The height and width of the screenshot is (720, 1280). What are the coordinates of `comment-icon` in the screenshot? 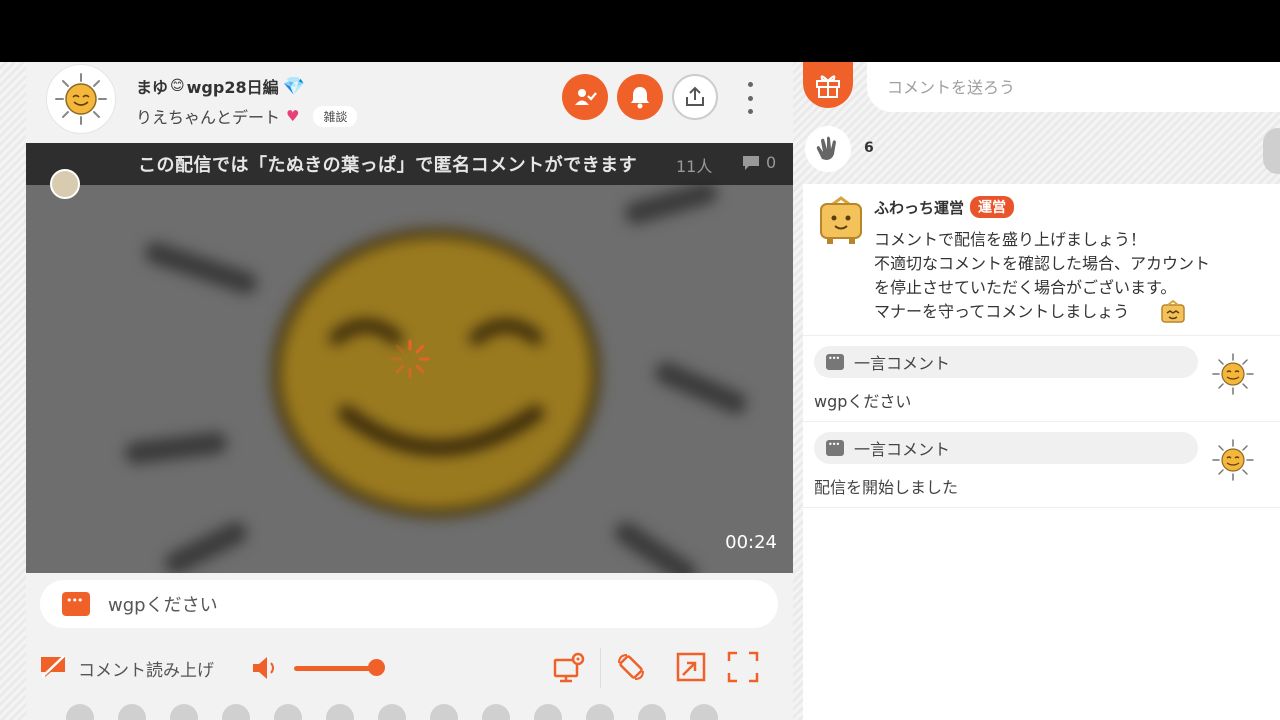 It's located at (751, 162).